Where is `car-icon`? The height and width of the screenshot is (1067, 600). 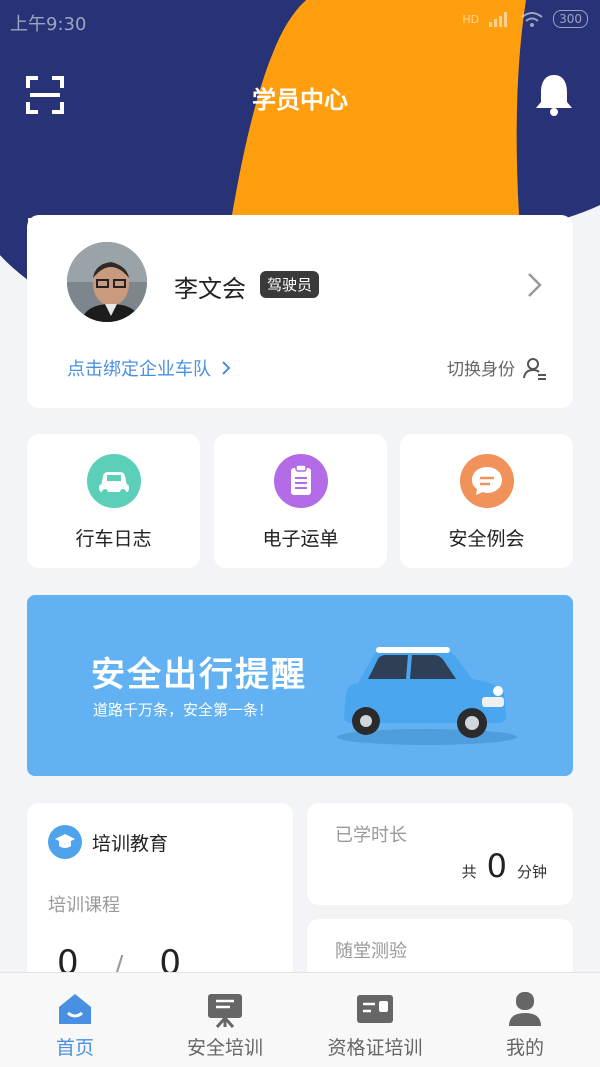 car-icon is located at coordinates (114, 481).